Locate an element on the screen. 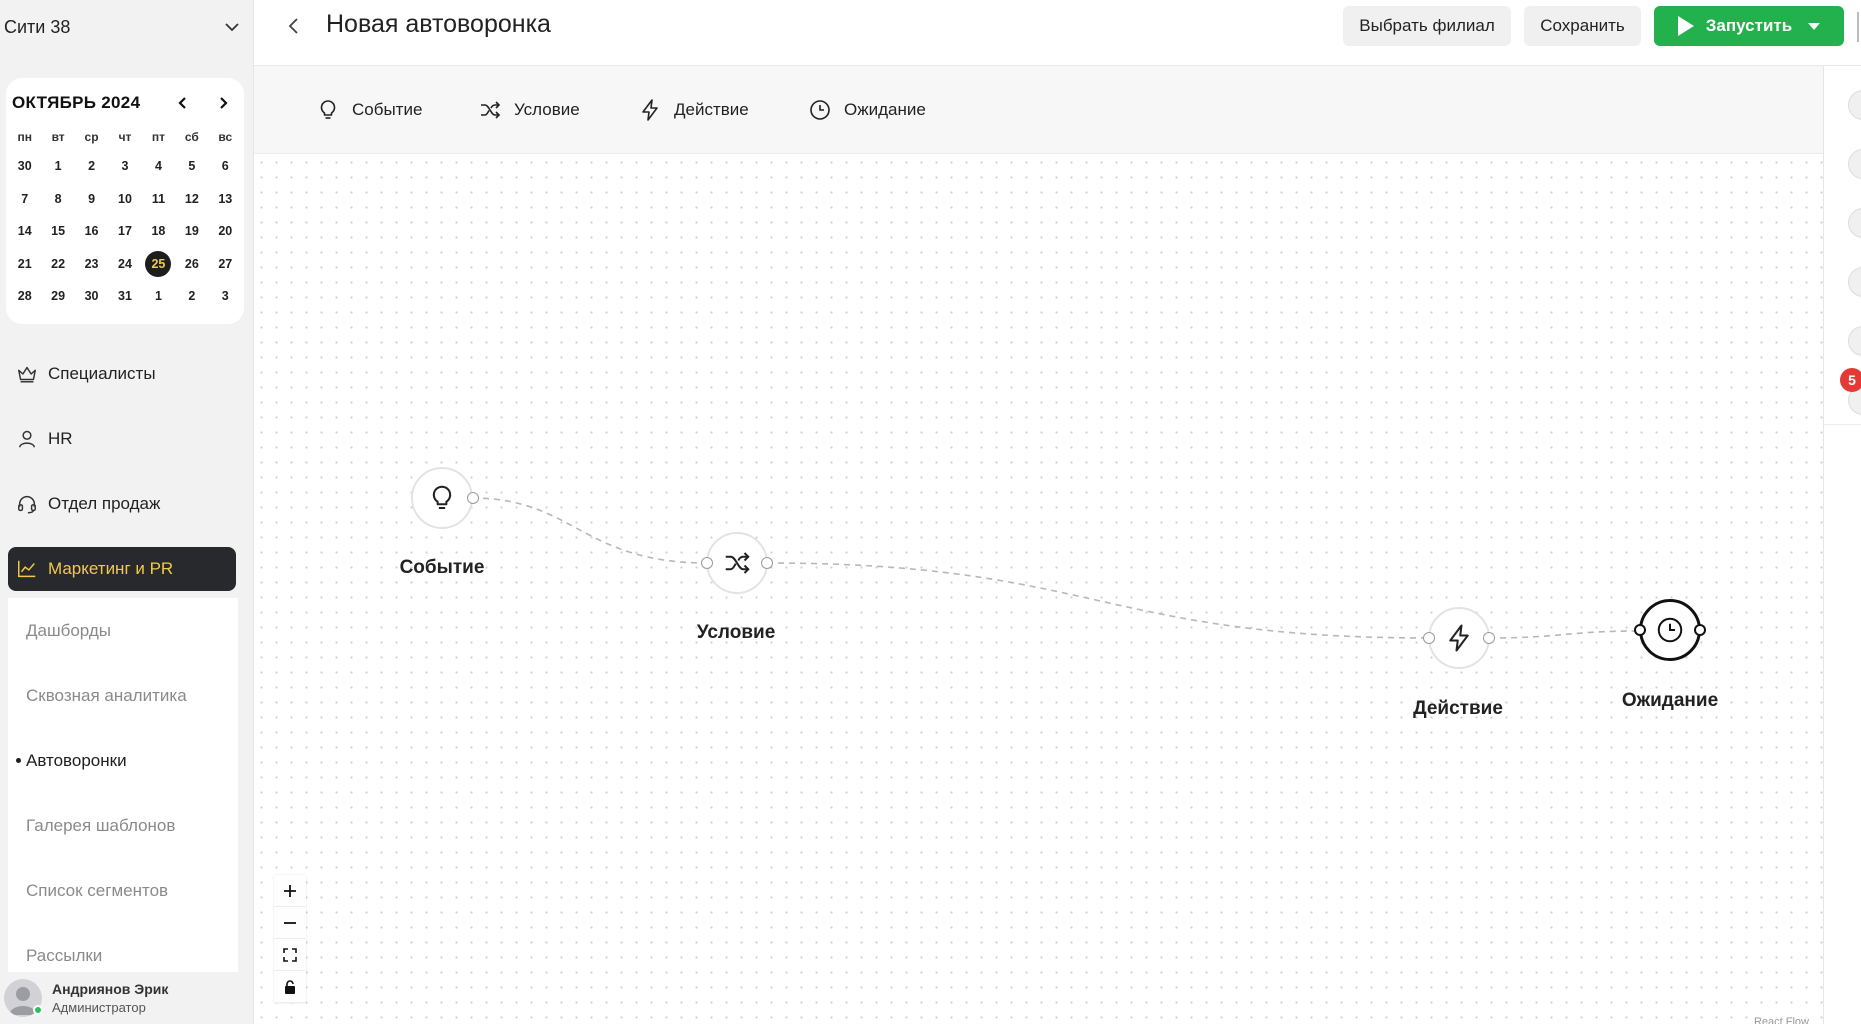 Image resolution: width=1861 pixels, height=1024 pixels. calendar-next-button is located at coordinates (223, 103).